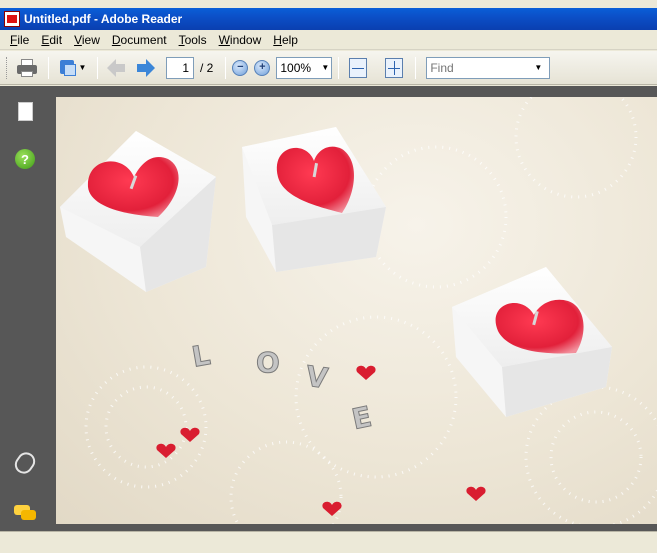 Image resolution: width=657 pixels, height=553 pixels. Describe the element at coordinates (68, 68) in the screenshot. I see `share-icon` at that location.